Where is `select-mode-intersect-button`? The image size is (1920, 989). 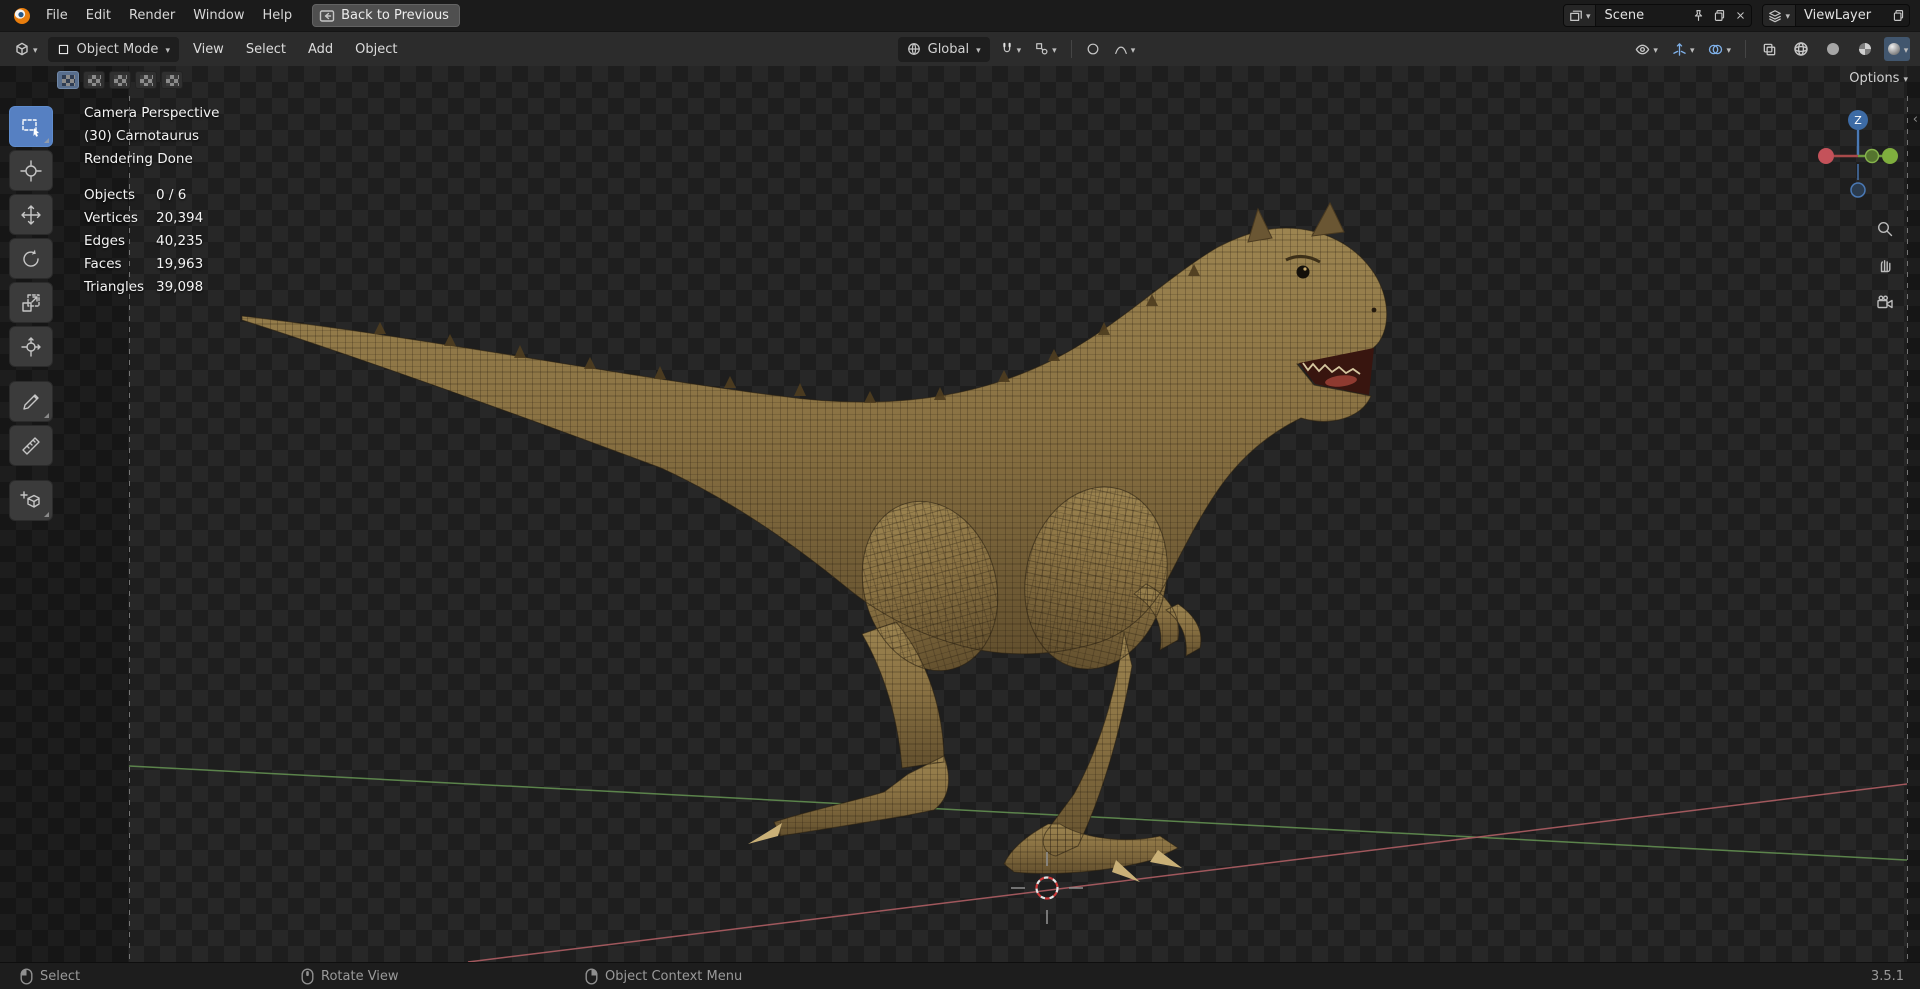 select-mode-intersect-button is located at coordinates (172, 80).